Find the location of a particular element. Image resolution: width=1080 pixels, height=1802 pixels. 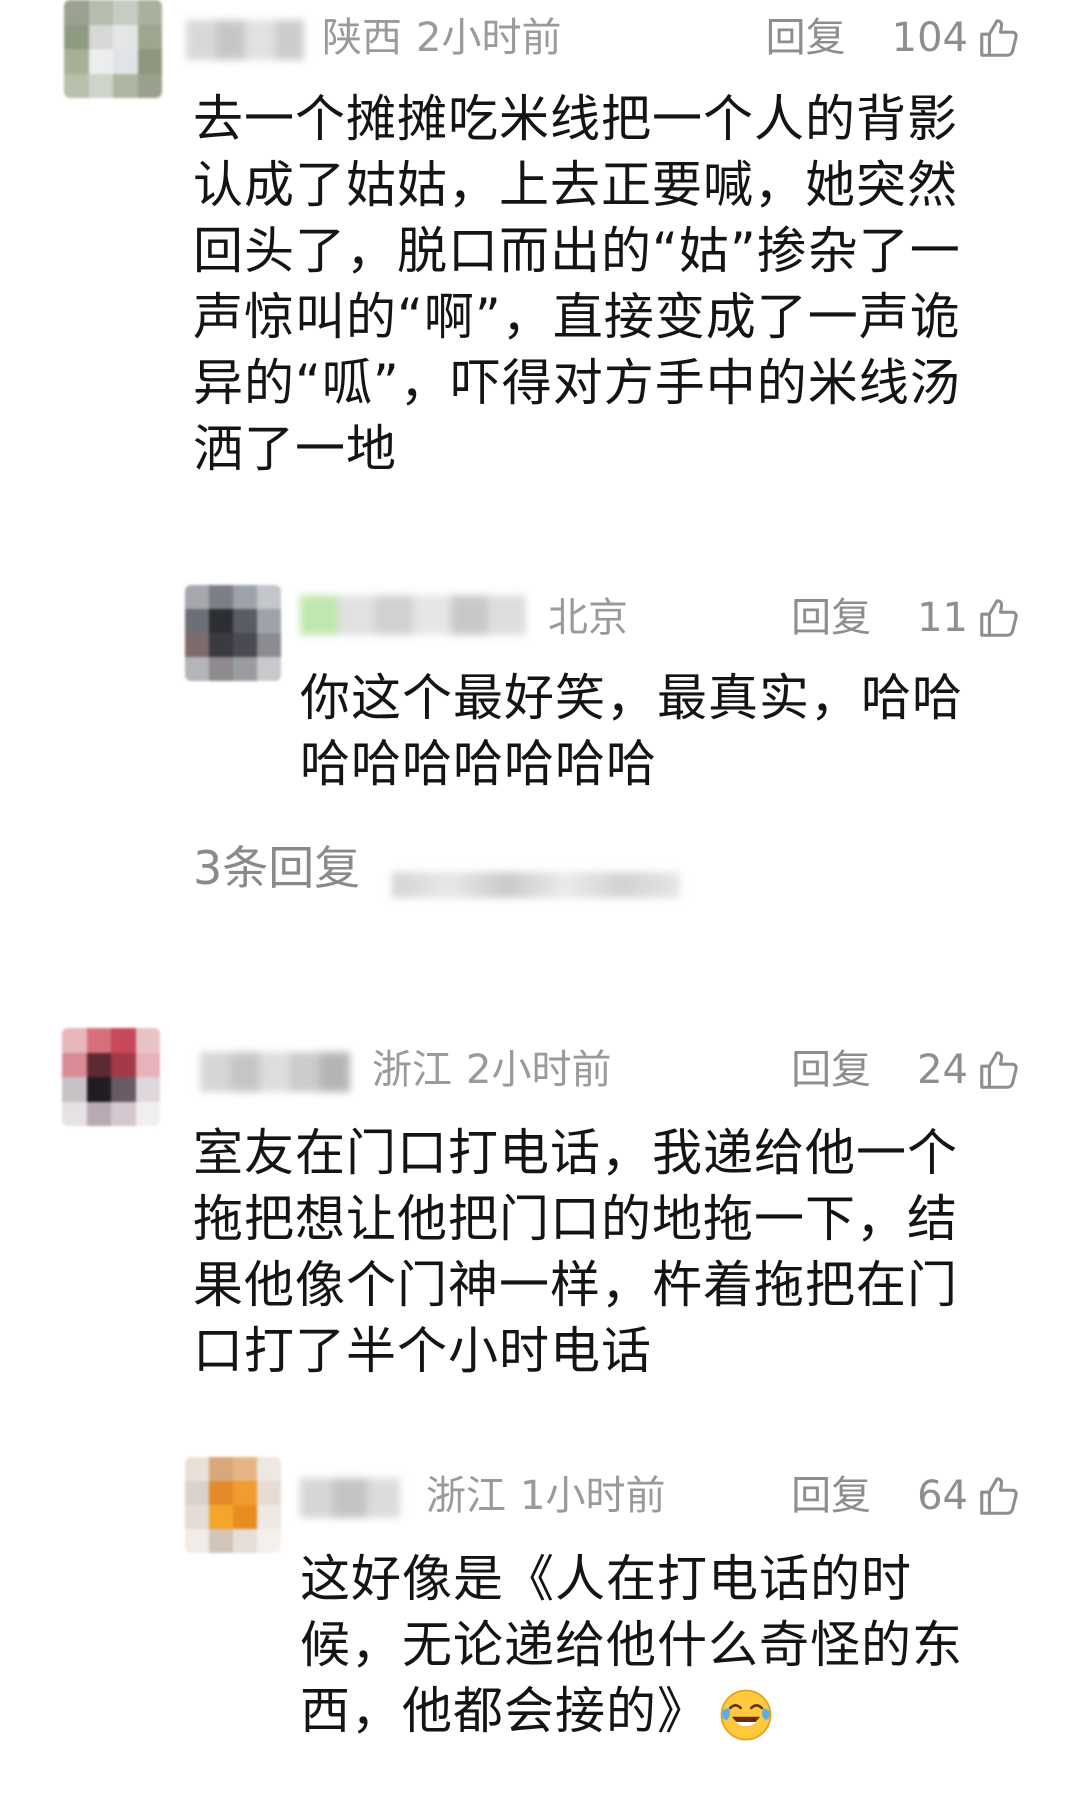

location-label: 北京 is located at coordinates (588, 618).